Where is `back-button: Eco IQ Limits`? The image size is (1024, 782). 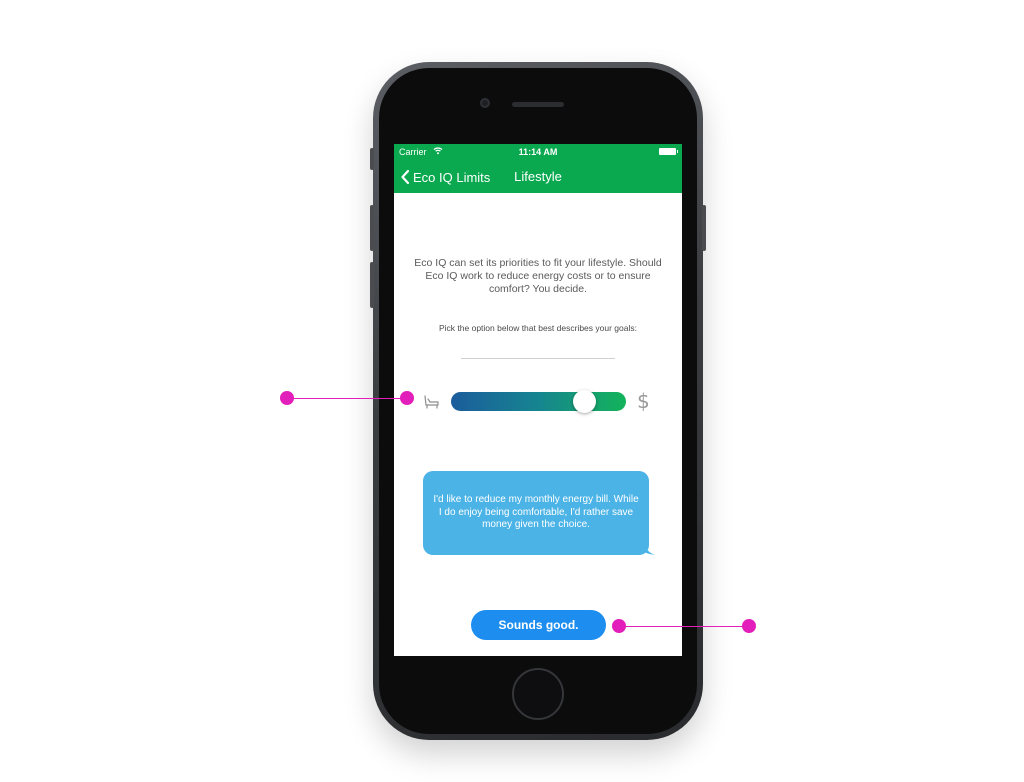
back-button: Eco IQ Limits is located at coordinates (445, 177).